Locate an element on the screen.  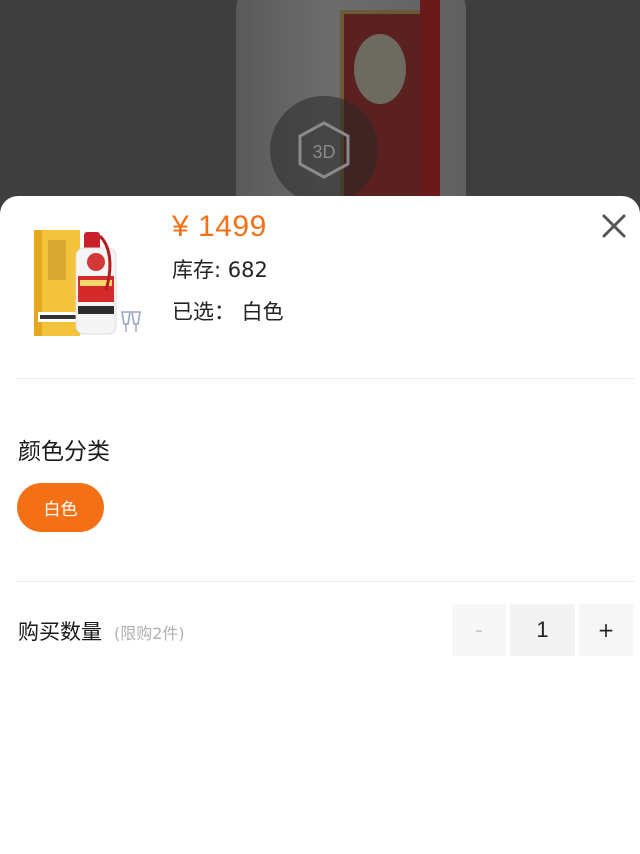
quantity-limit-note: (限购2件) is located at coordinates (149, 633).